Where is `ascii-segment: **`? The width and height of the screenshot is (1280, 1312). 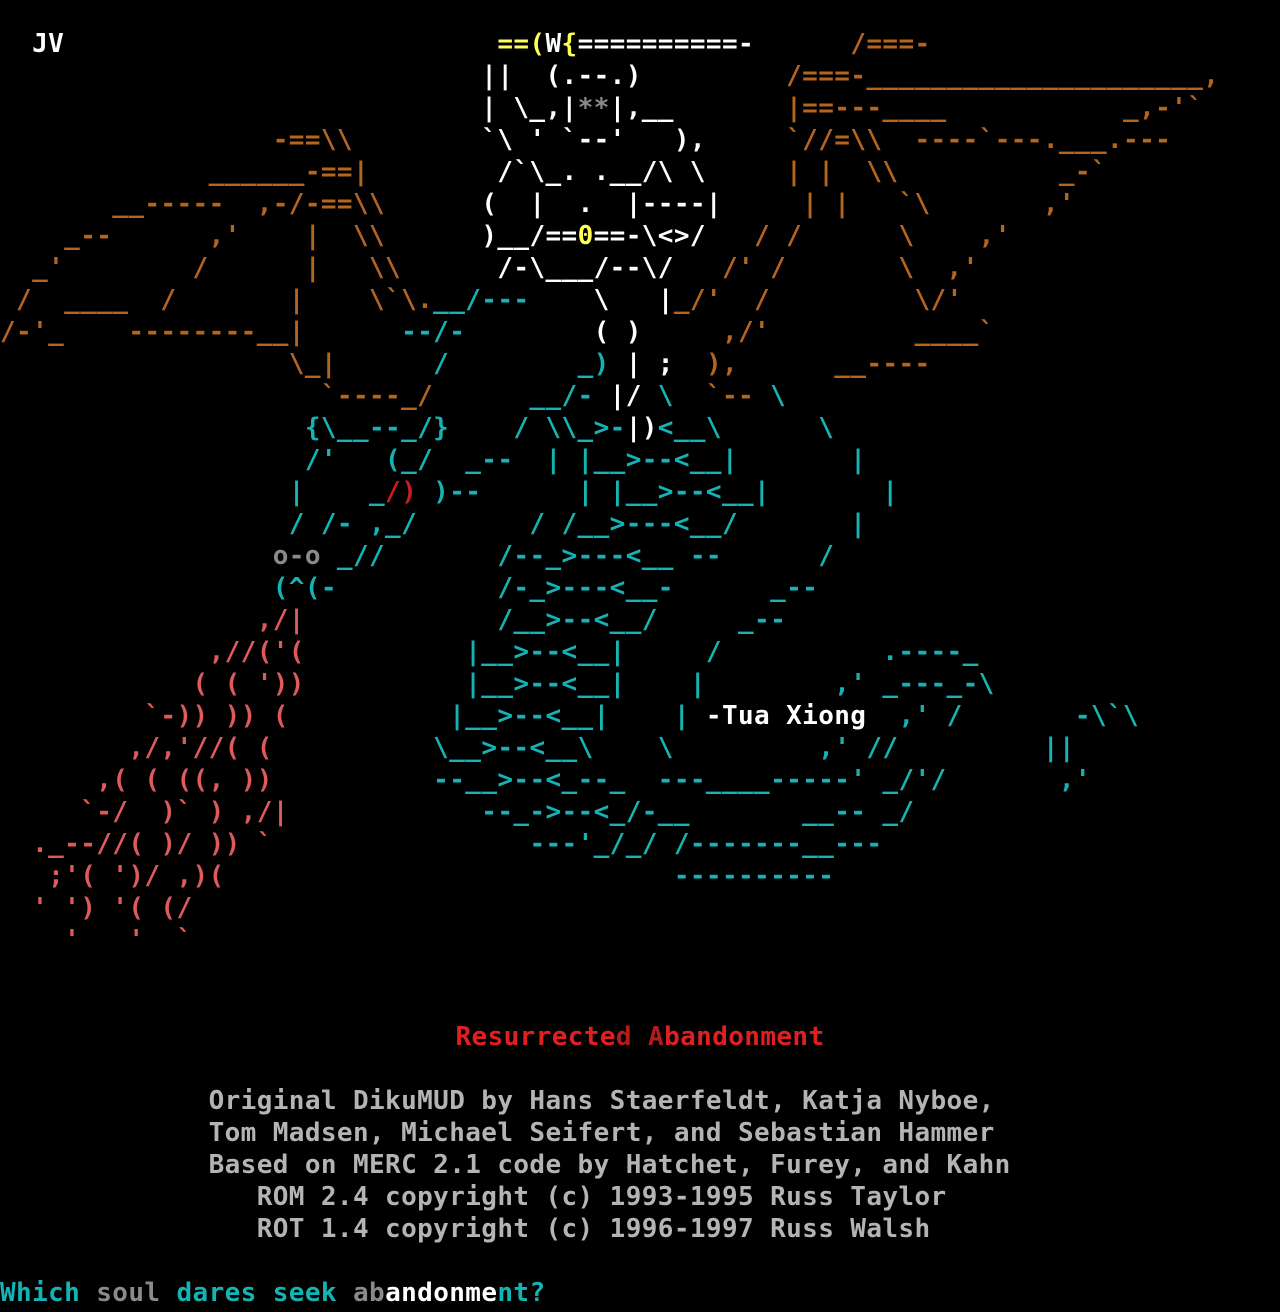
ascii-segment: ** is located at coordinates (593, 108).